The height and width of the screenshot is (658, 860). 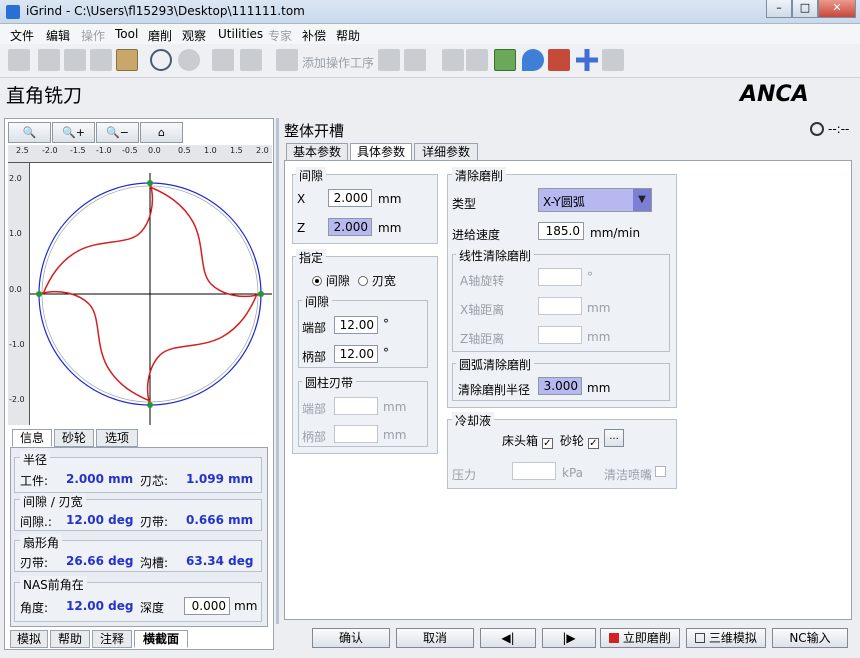 I want to click on sector-title: 扇形角, so click(x=41, y=542).